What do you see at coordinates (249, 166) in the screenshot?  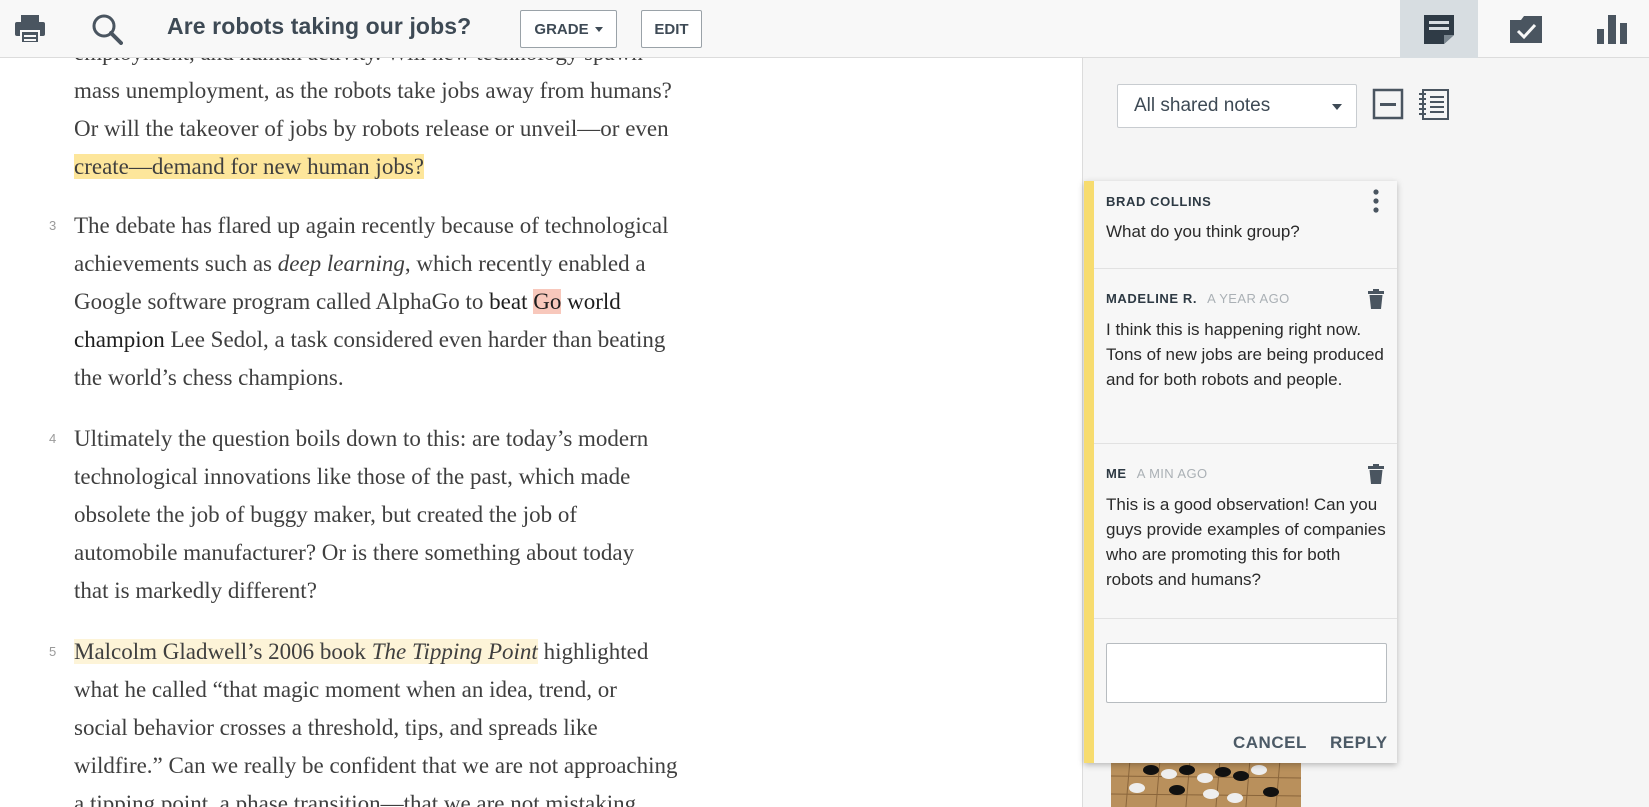 I see `highlight-yellow: create—demand for new human jobs?` at bounding box center [249, 166].